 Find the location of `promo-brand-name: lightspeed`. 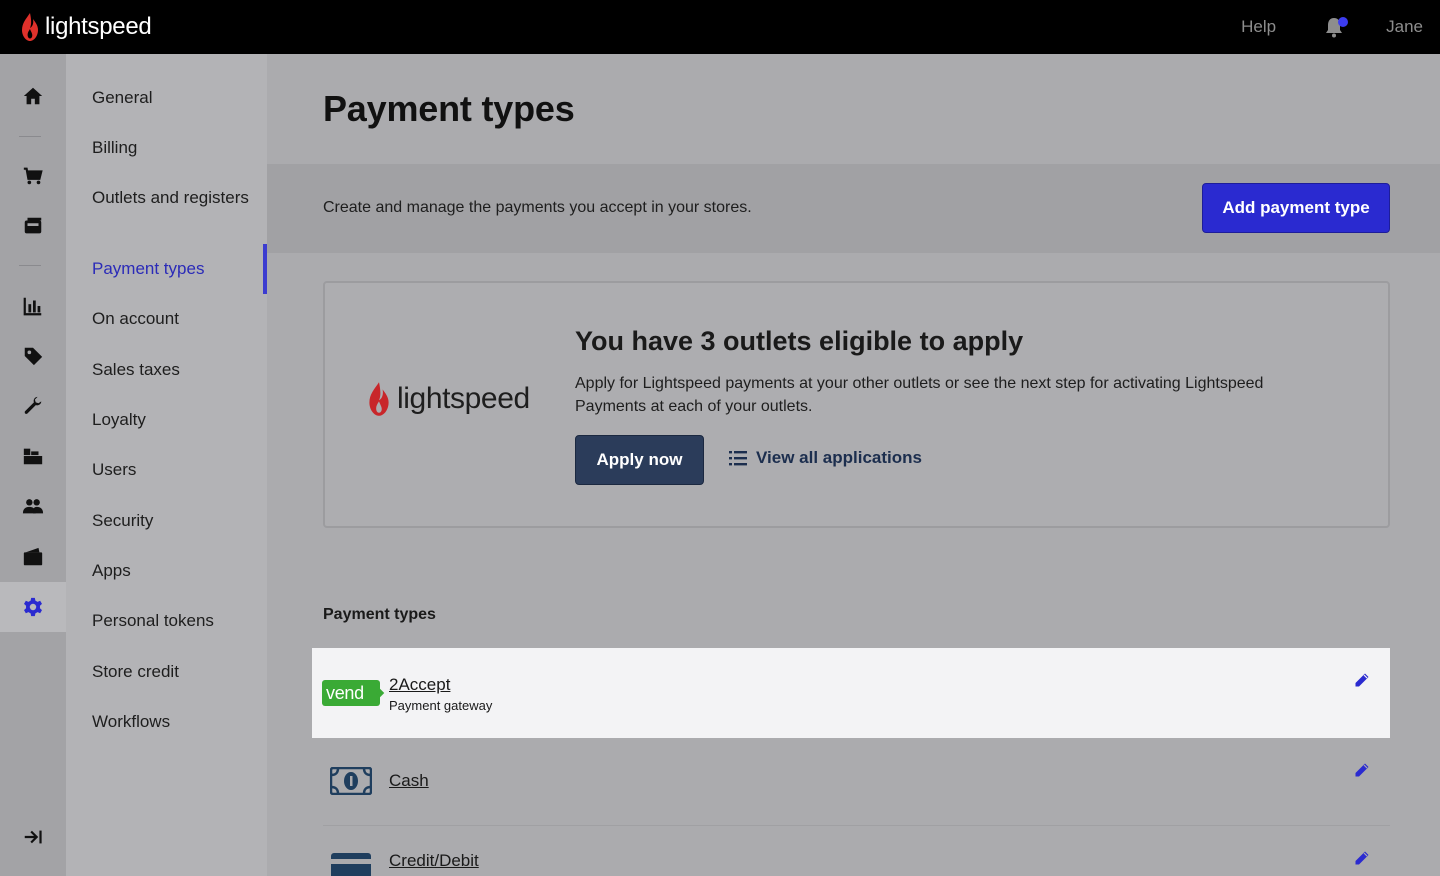

promo-brand-name: lightspeed is located at coordinates (463, 398).